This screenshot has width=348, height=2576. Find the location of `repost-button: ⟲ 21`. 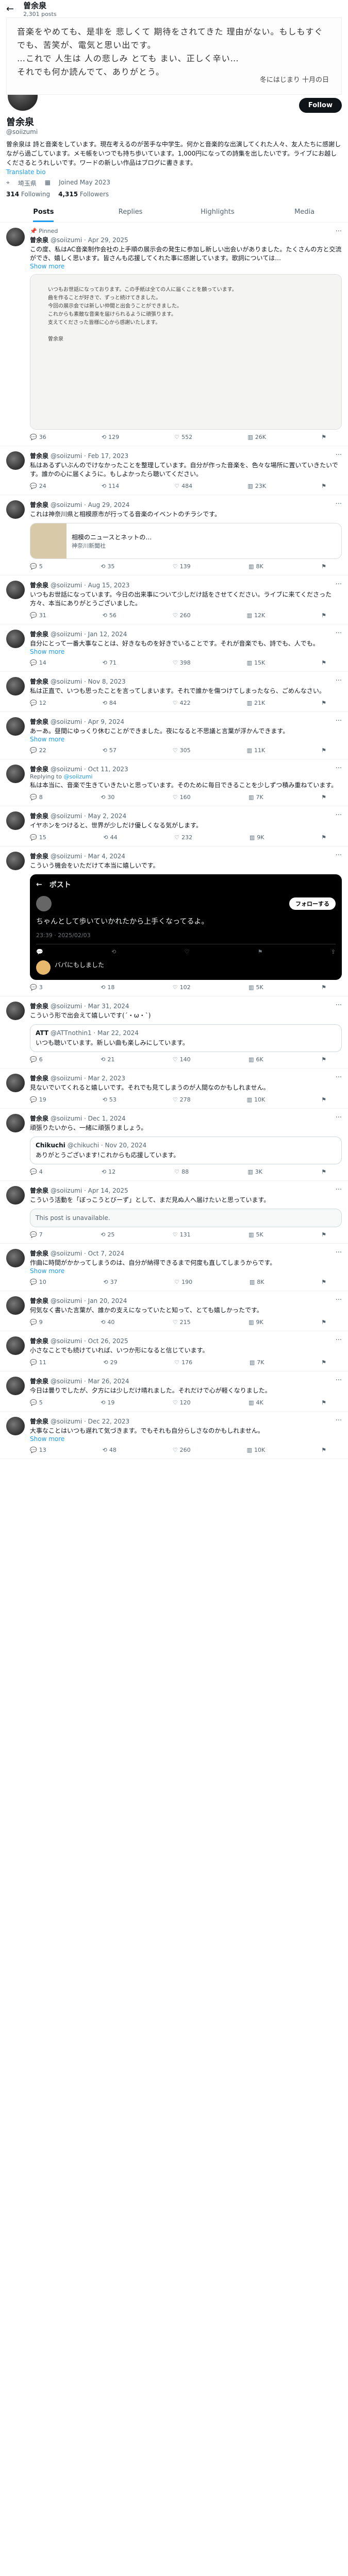

repost-button: ⟲ 21 is located at coordinates (107, 1059).